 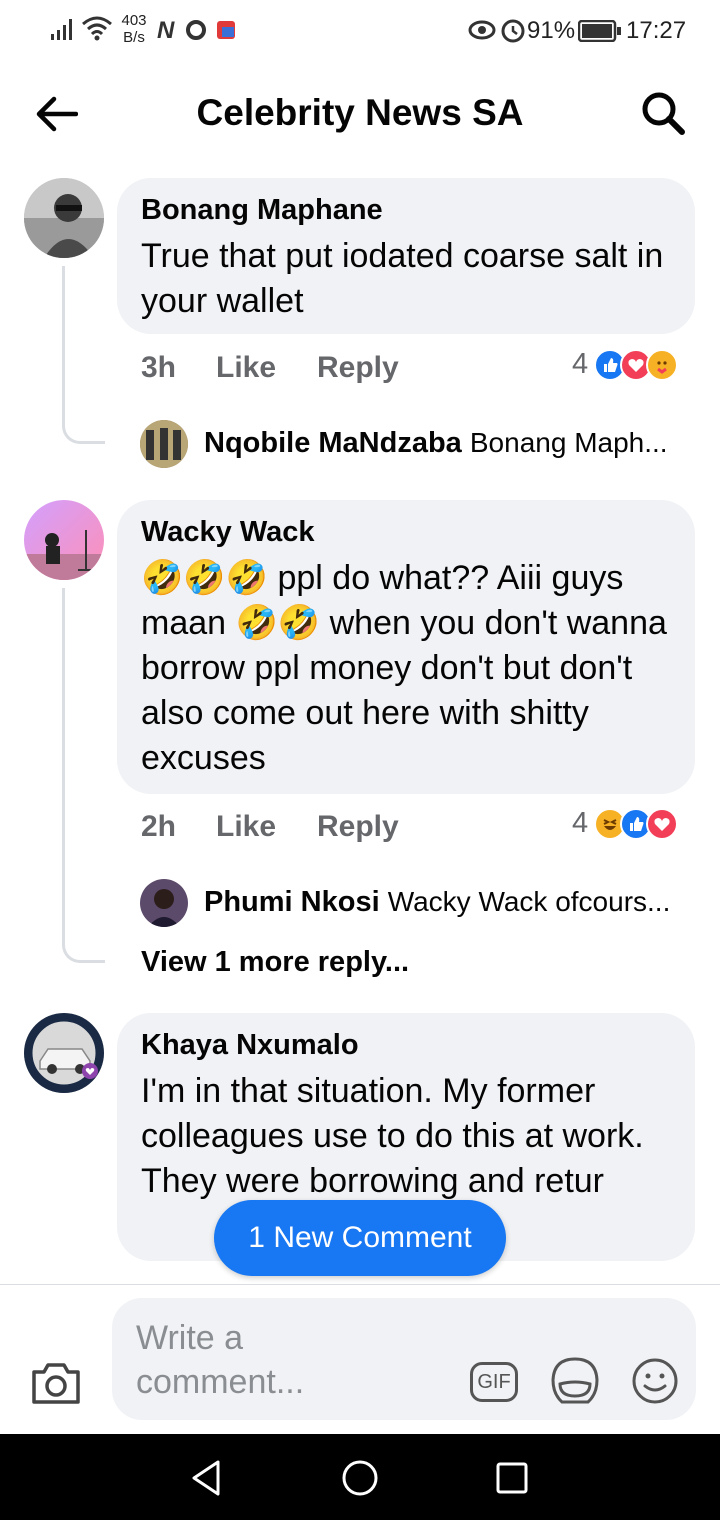 What do you see at coordinates (482, 30) in the screenshot?
I see `eye-comfort-icon` at bounding box center [482, 30].